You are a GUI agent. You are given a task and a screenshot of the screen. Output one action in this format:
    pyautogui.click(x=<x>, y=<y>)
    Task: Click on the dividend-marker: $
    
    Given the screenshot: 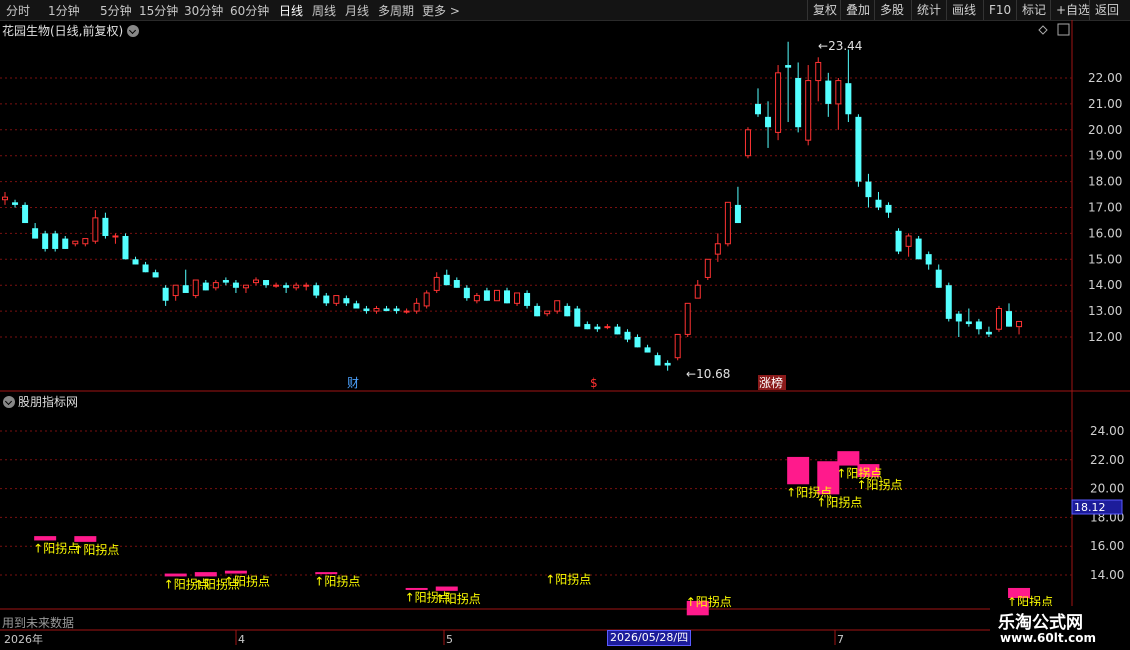 What is the action you would take?
    pyautogui.click(x=594, y=383)
    